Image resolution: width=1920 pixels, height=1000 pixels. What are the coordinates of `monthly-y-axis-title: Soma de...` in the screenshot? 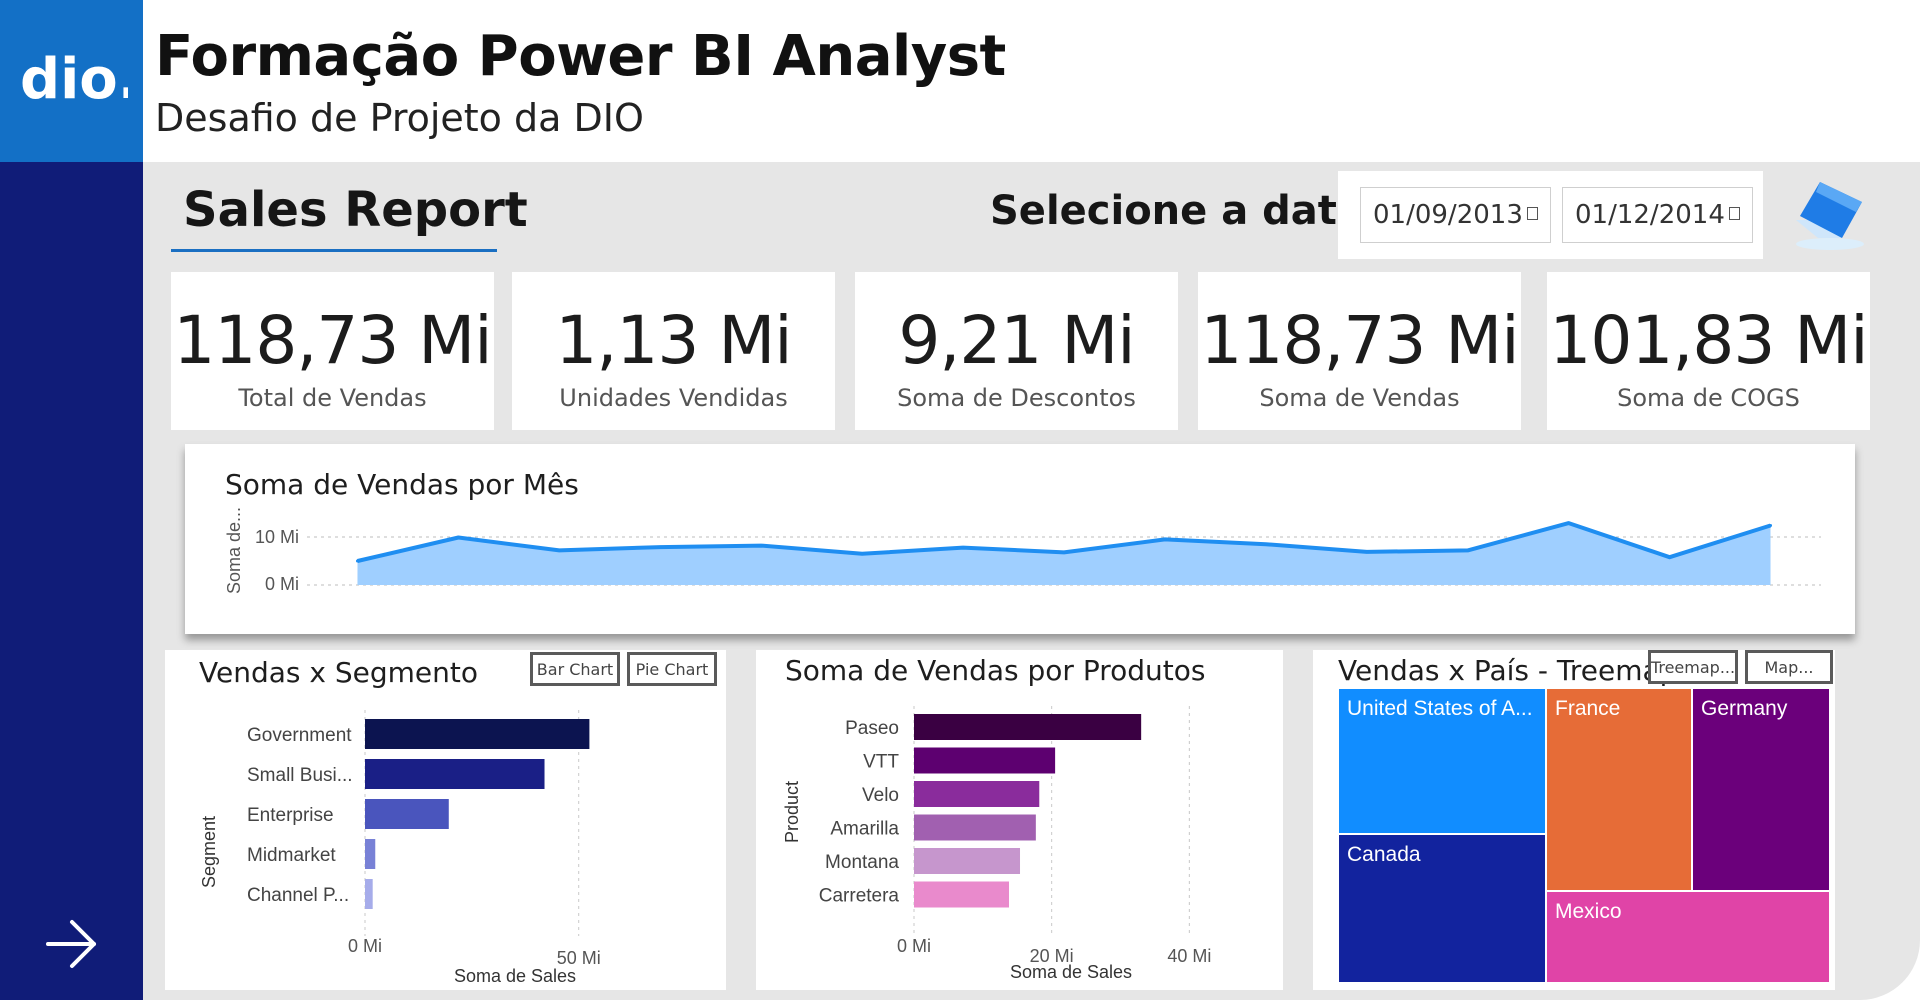 It's located at (234, 550).